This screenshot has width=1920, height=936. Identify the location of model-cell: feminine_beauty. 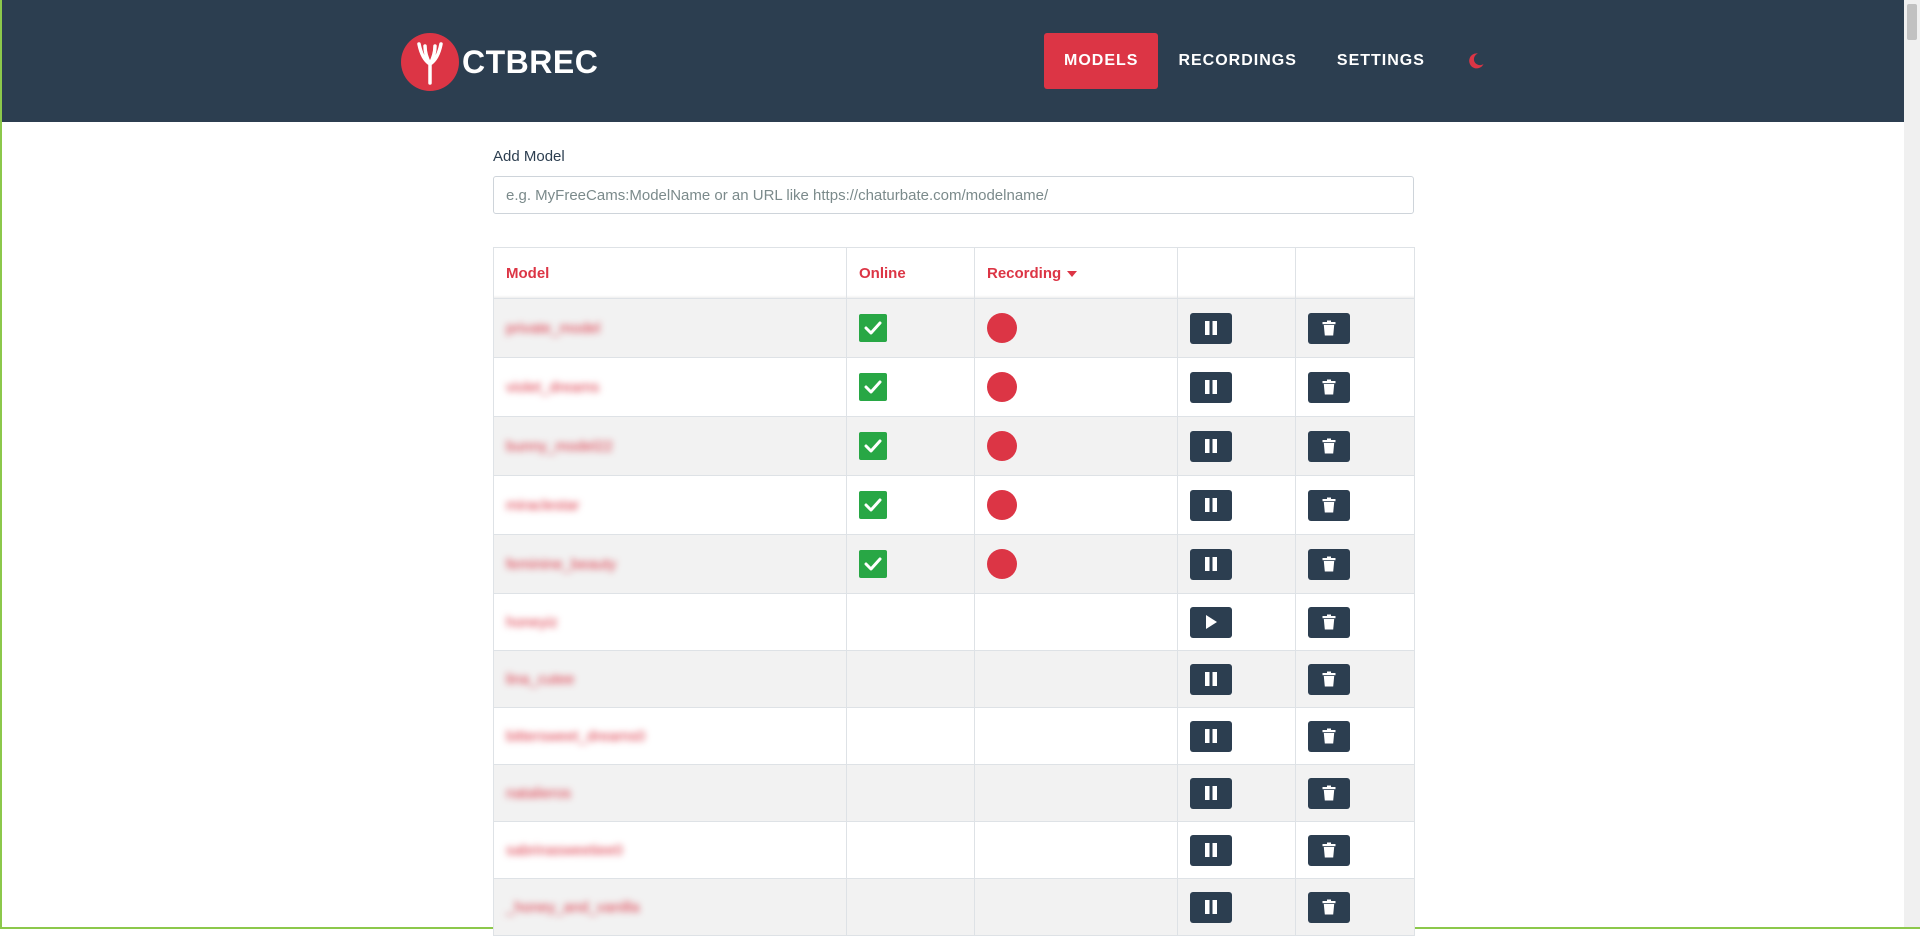
(670, 564).